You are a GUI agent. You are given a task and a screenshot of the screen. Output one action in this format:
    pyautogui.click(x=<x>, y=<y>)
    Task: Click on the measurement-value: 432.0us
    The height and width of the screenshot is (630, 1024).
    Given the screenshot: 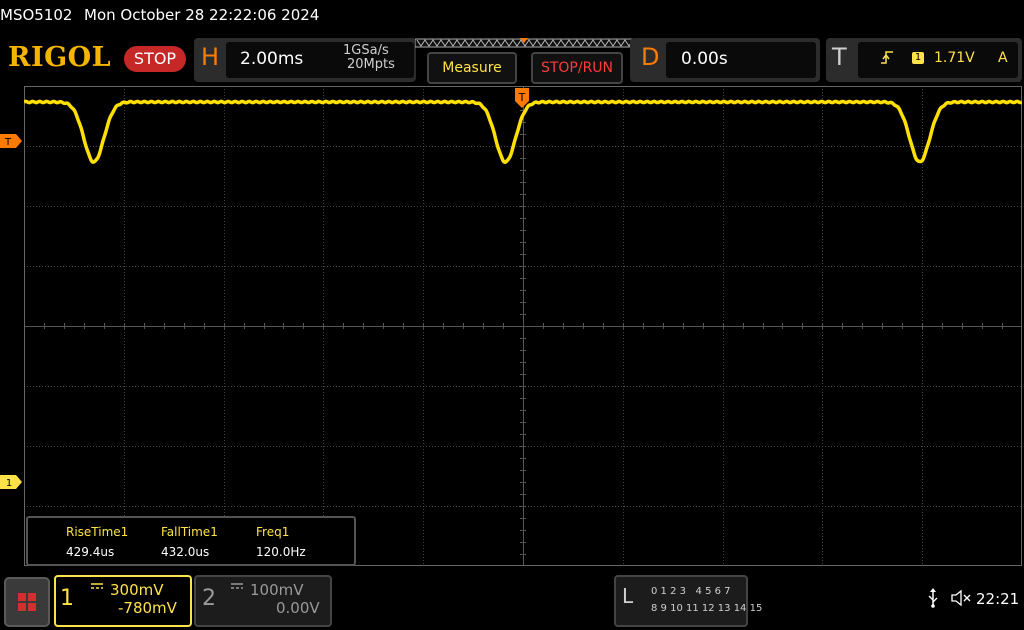 What is the action you would take?
    pyautogui.click(x=185, y=552)
    